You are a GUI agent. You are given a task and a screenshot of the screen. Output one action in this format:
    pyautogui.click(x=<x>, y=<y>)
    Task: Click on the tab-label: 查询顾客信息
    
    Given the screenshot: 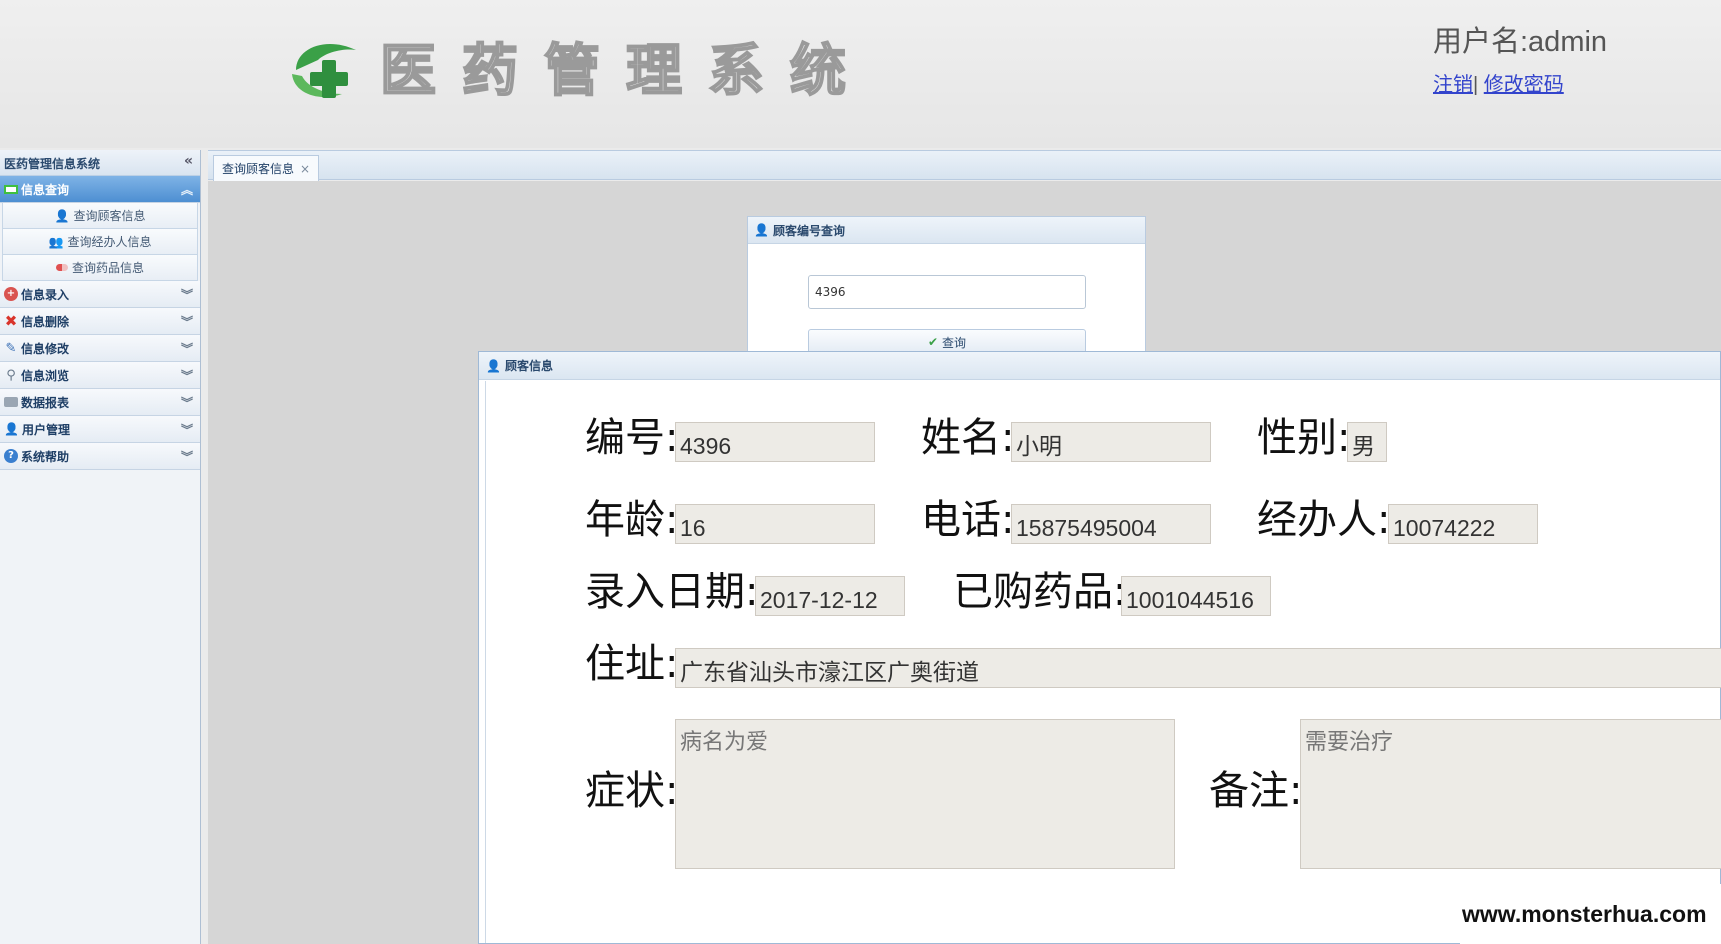 What is the action you would take?
    pyautogui.click(x=258, y=169)
    